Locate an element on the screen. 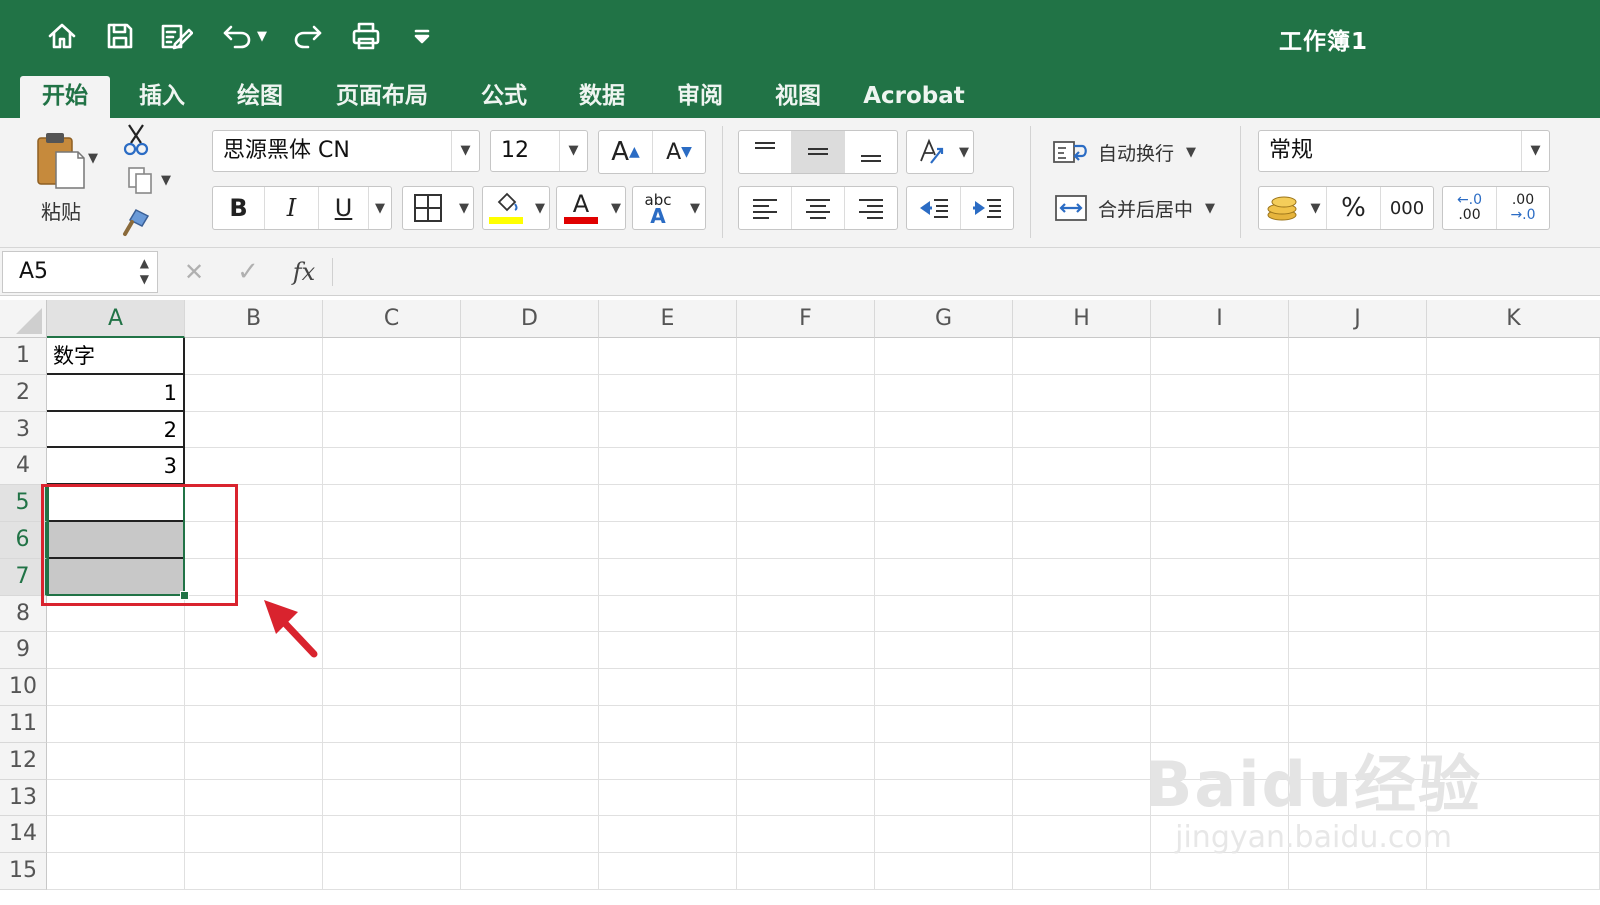 This screenshot has width=1600, height=905. cell-b12 is located at coordinates (254, 761).